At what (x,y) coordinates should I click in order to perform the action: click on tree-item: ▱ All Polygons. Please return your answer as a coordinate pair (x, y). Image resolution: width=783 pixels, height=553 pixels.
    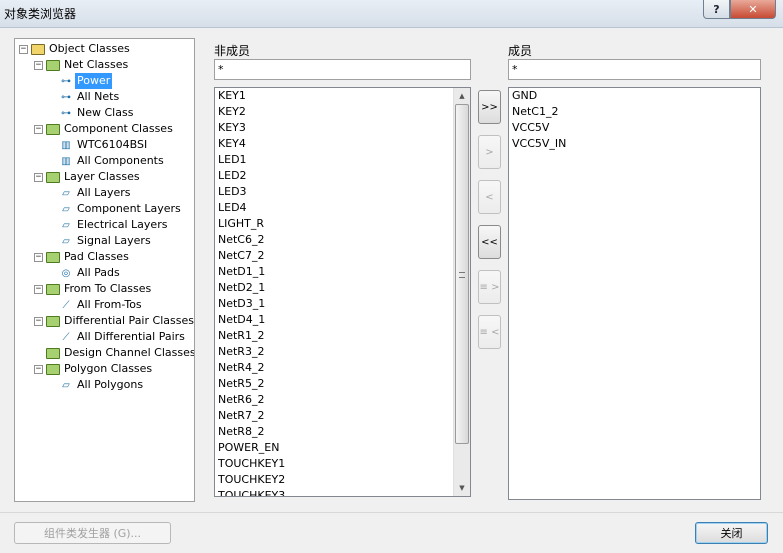
    Looking at the image, I should click on (98, 385).